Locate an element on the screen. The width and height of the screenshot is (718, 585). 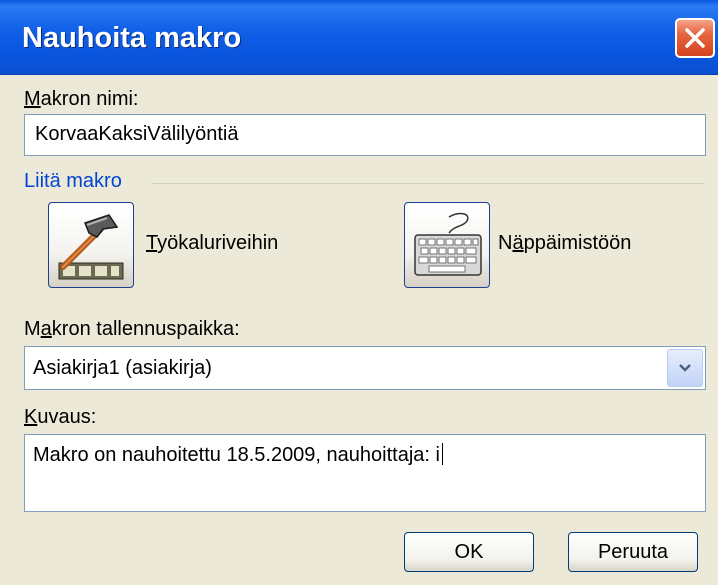
keyboard-icon is located at coordinates (448, 244).